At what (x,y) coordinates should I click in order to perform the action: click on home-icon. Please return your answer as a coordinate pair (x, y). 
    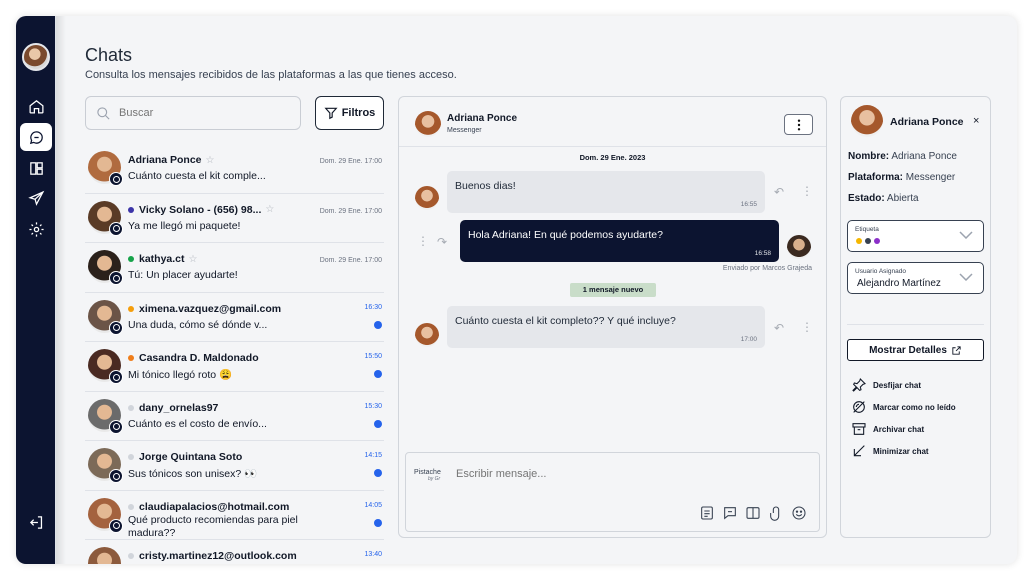
    Looking at the image, I should click on (36, 106).